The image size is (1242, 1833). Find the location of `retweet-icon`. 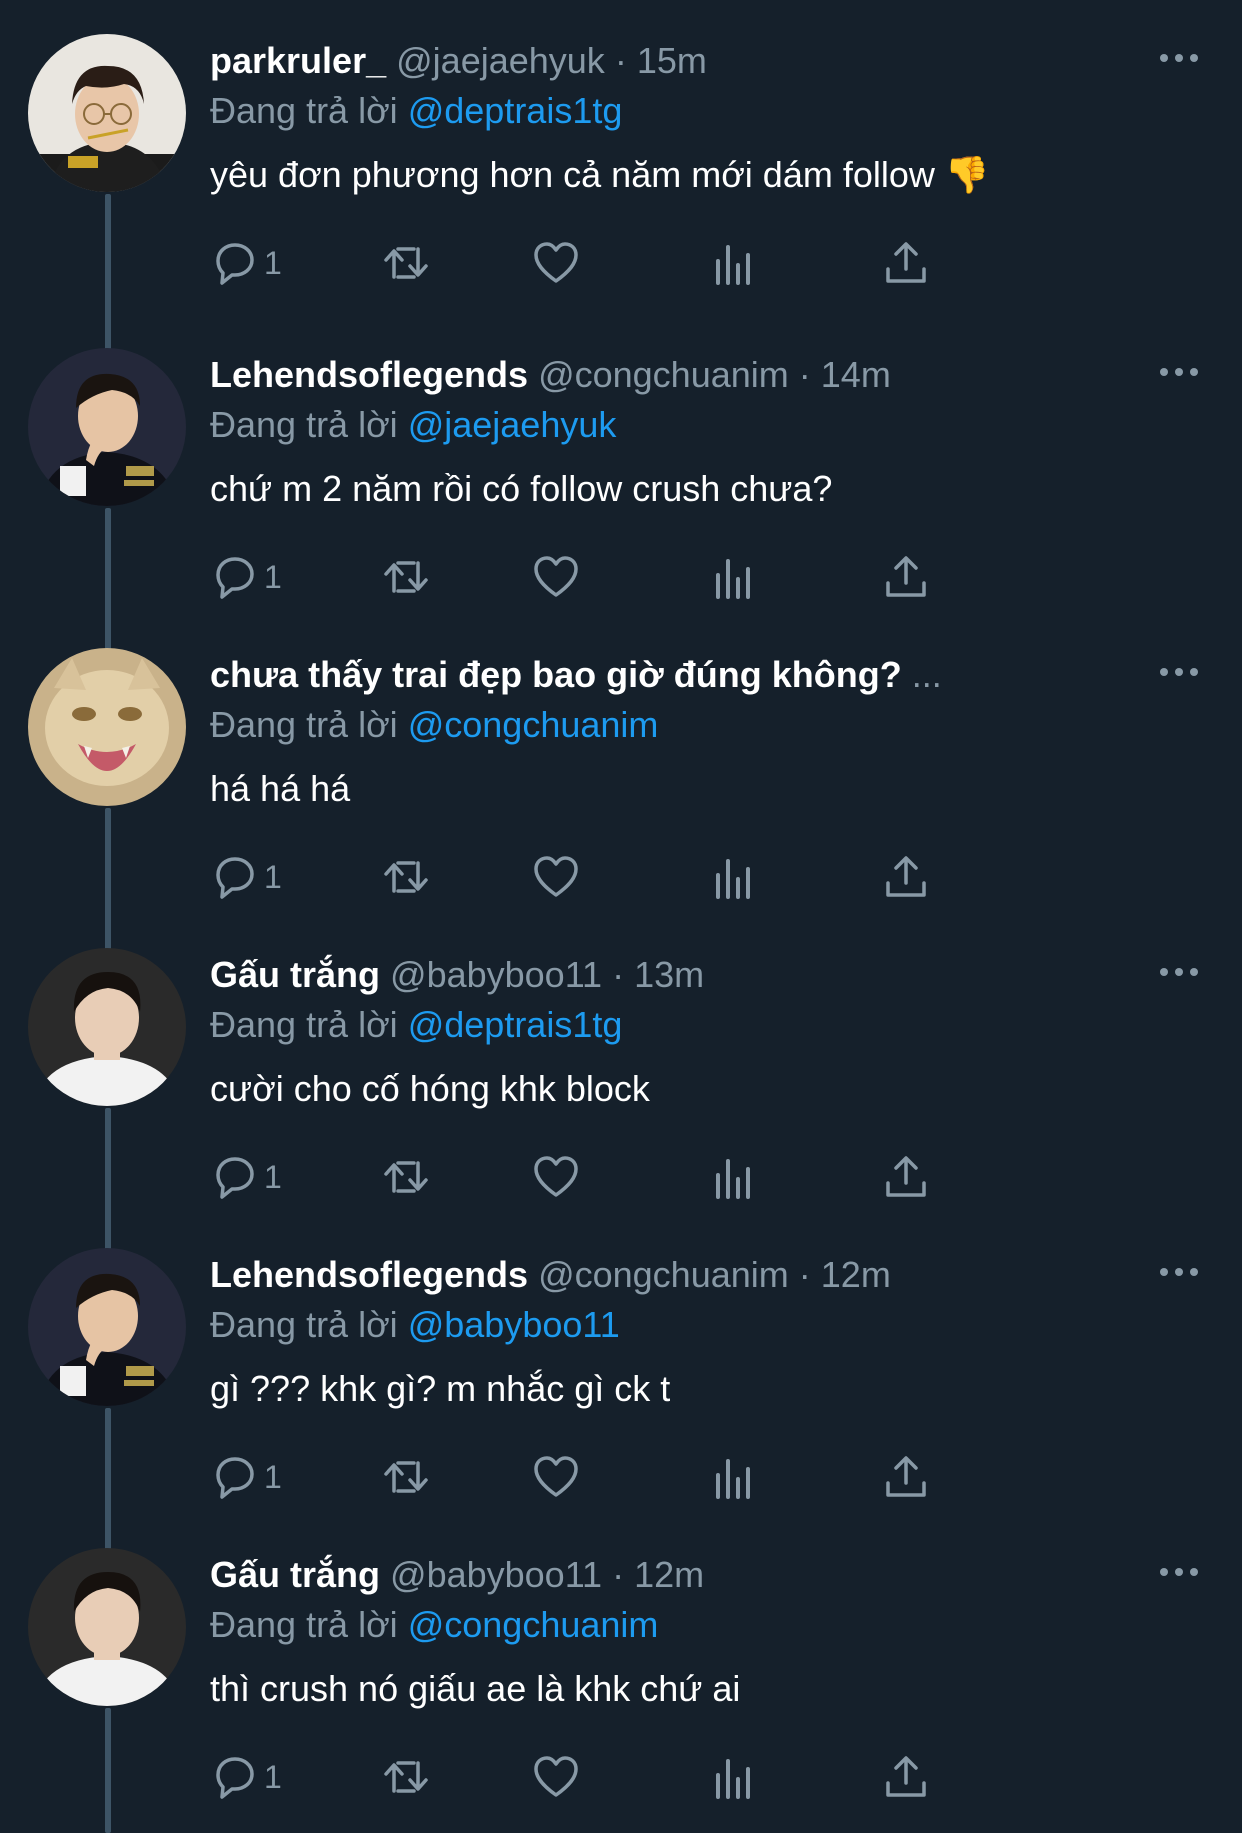

retweet-icon is located at coordinates (406, 1477).